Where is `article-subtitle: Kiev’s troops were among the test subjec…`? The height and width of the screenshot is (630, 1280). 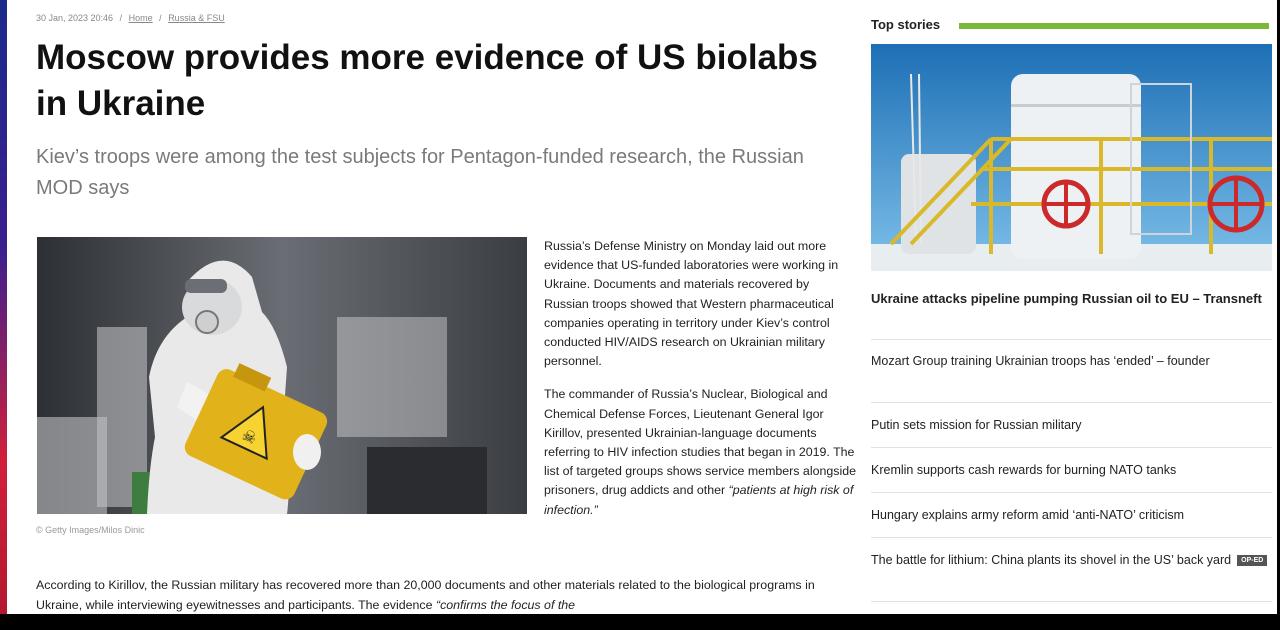 article-subtitle: Kiev’s troops were among the test subjec… is located at coordinates (420, 172).